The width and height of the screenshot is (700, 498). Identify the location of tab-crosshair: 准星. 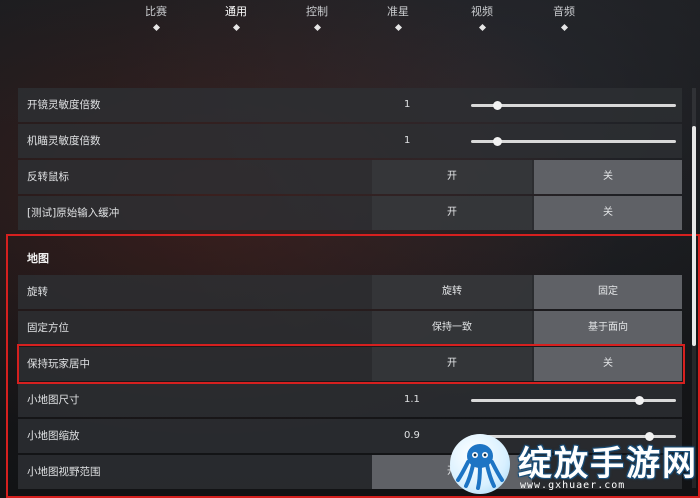
(398, 18).